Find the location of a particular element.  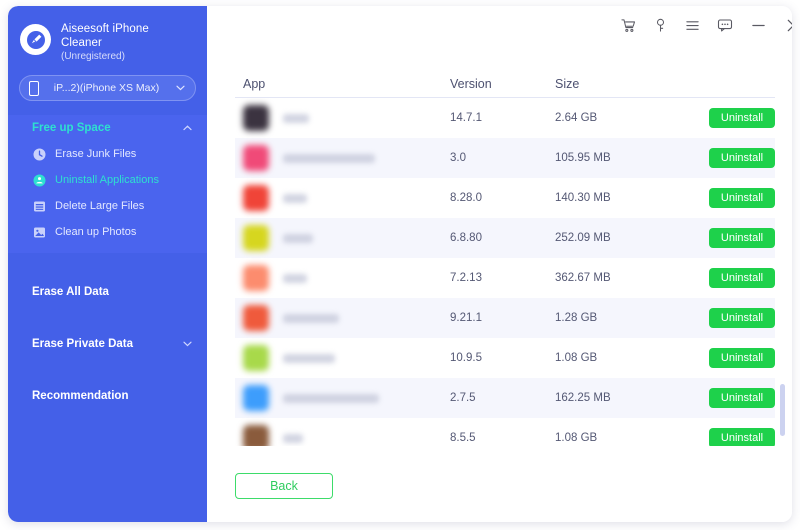

sidebar-group-label: Erase Private Data is located at coordinates (83, 344).